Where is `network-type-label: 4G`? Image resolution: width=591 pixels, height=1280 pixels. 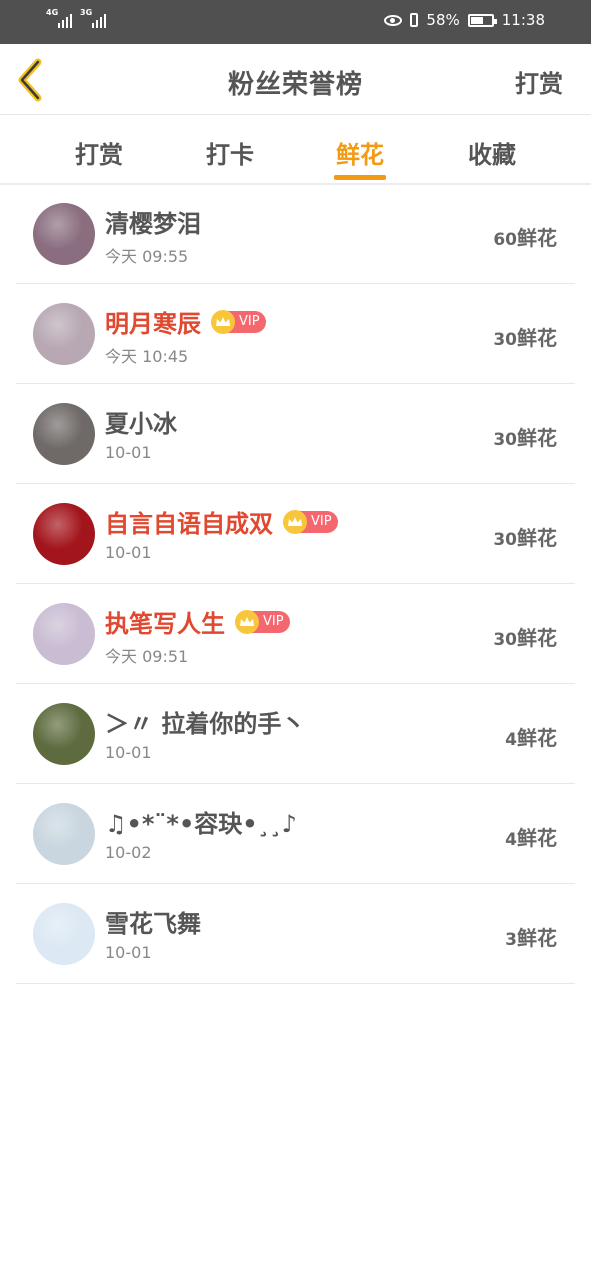
network-type-label: 4G is located at coordinates (52, 12).